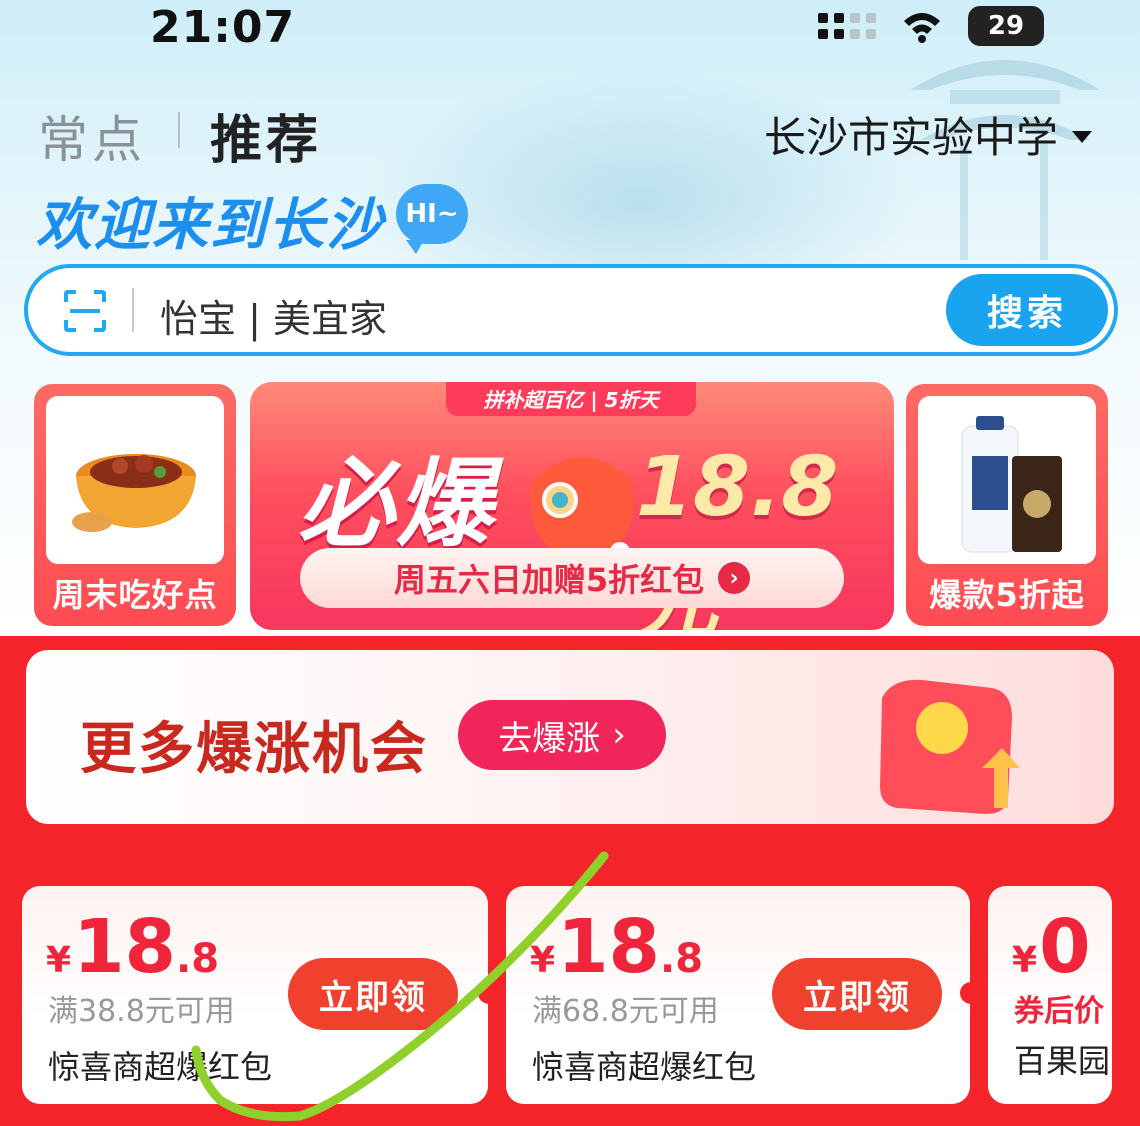 This screenshot has height=1126, width=1140. Describe the element at coordinates (922, 28) in the screenshot. I see `wifi-icon` at that location.